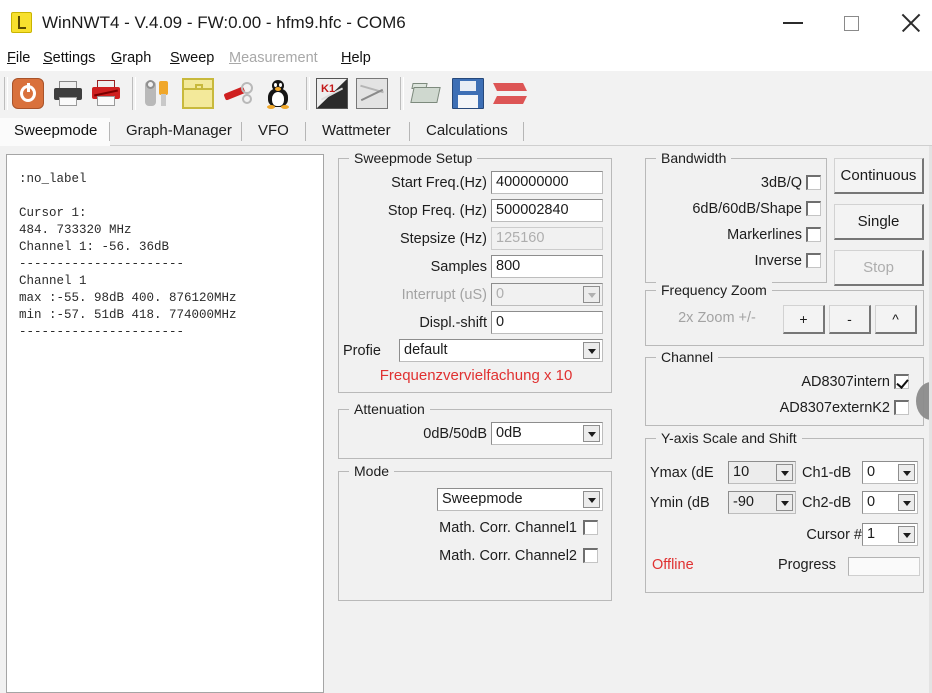  I want to click on cursor-number-label: Cursor #, so click(834, 535).